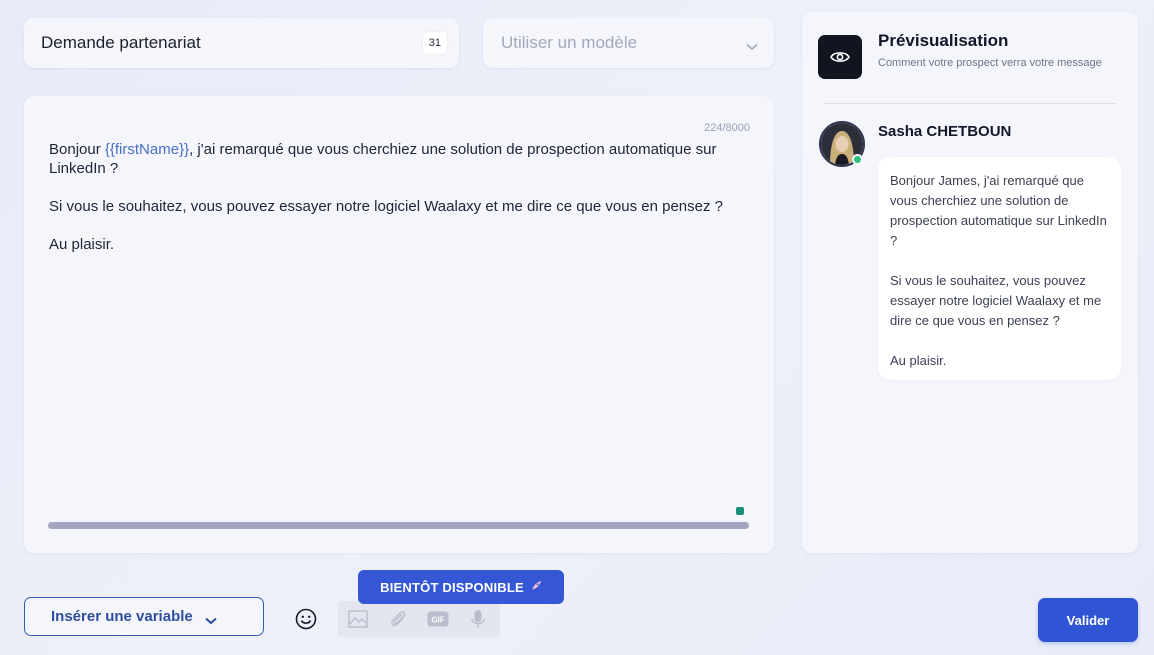 This screenshot has width=1154, height=655. What do you see at coordinates (857, 159) in the screenshot?
I see `online-status-dot` at bounding box center [857, 159].